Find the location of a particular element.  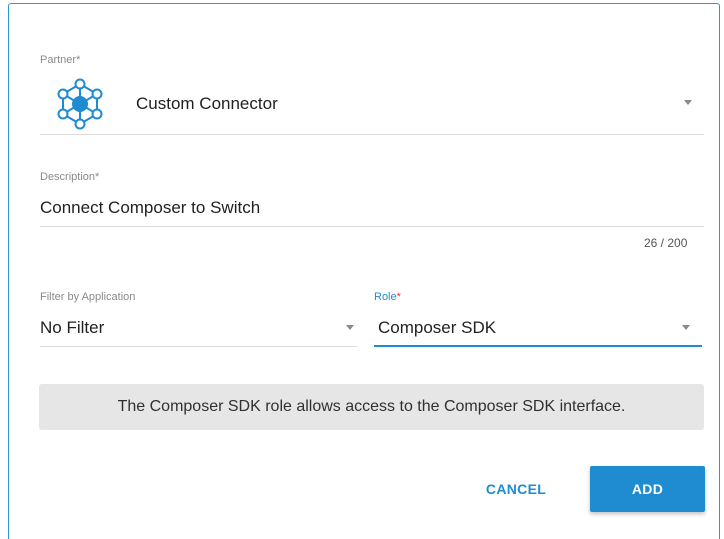

description-label: Description* is located at coordinates (69, 177).